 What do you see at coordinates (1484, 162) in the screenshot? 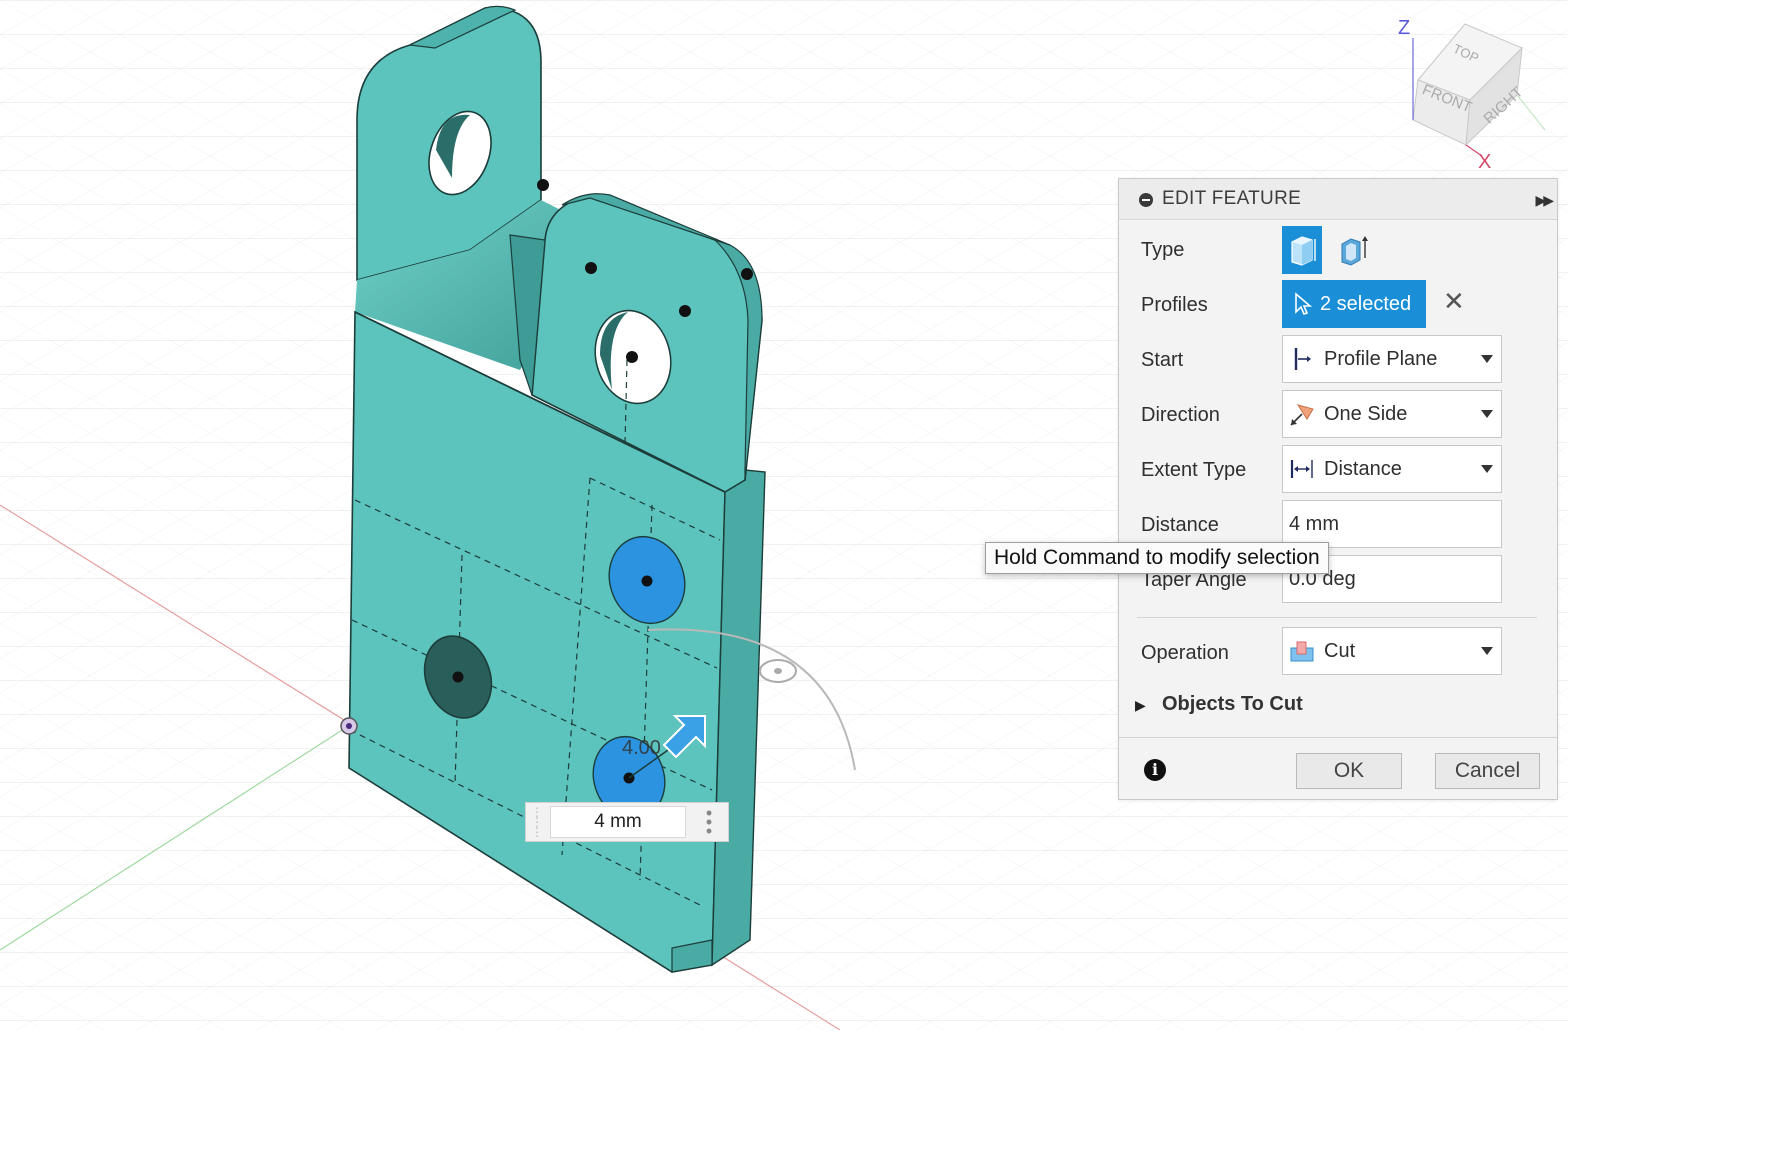
I see `axis-x-label: X` at bounding box center [1484, 162].